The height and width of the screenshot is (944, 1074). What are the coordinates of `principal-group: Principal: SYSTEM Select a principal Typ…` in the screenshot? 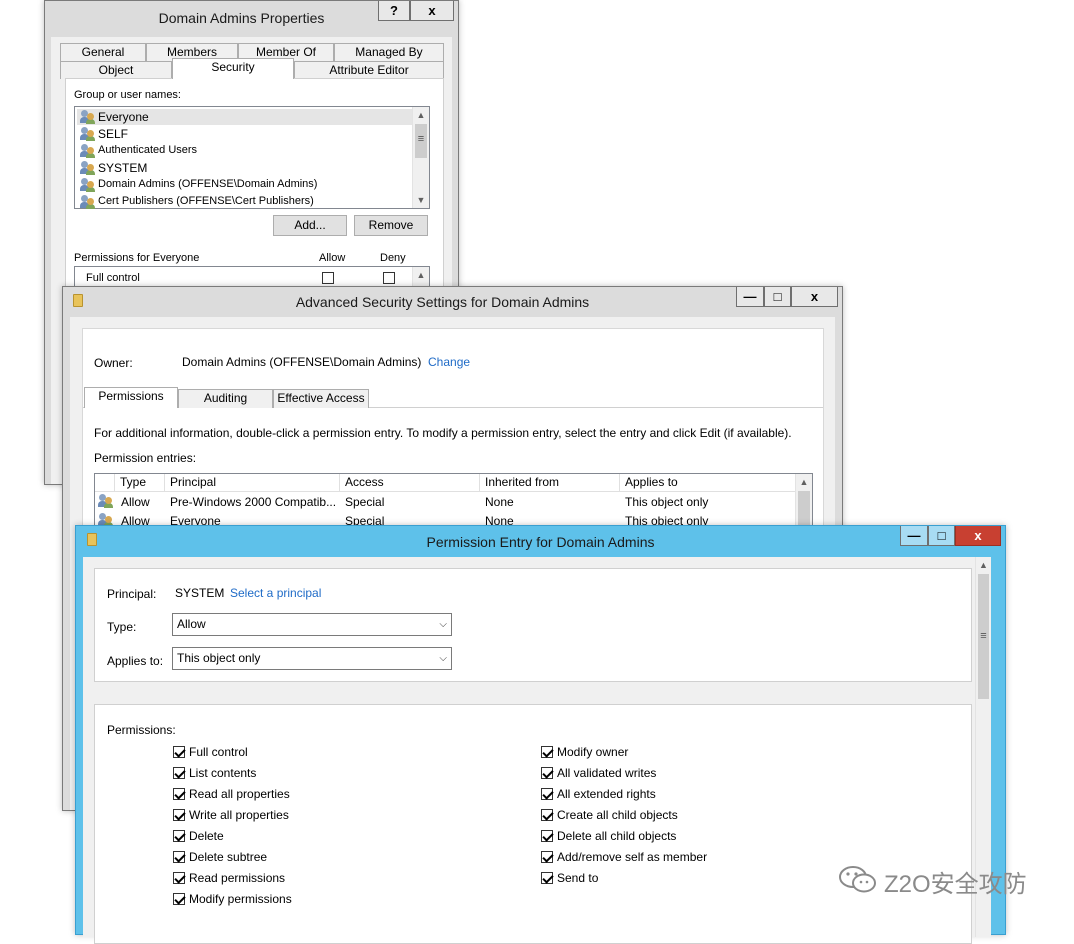 It's located at (533, 625).